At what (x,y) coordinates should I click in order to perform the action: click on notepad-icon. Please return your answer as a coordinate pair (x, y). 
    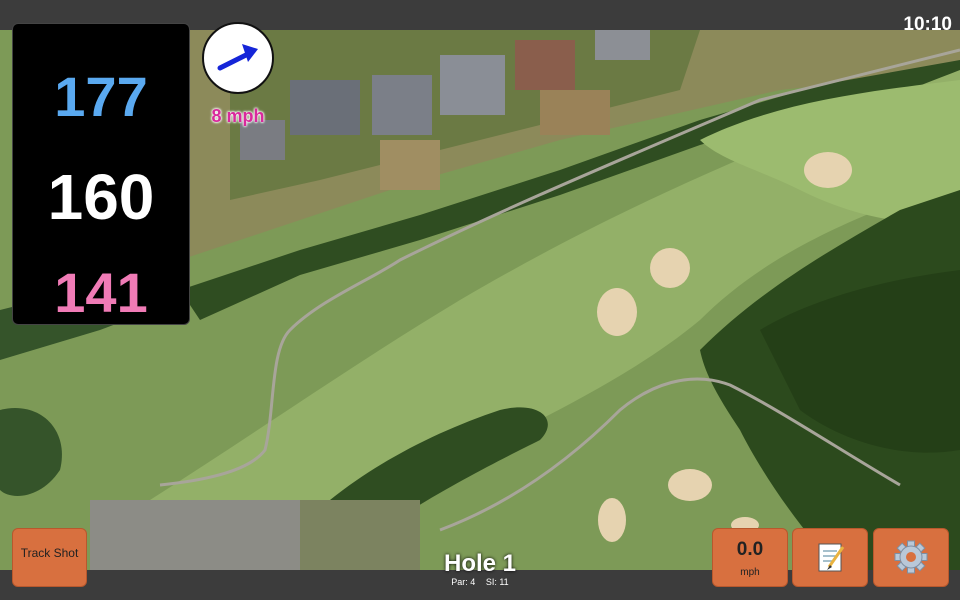
    Looking at the image, I should click on (831, 557).